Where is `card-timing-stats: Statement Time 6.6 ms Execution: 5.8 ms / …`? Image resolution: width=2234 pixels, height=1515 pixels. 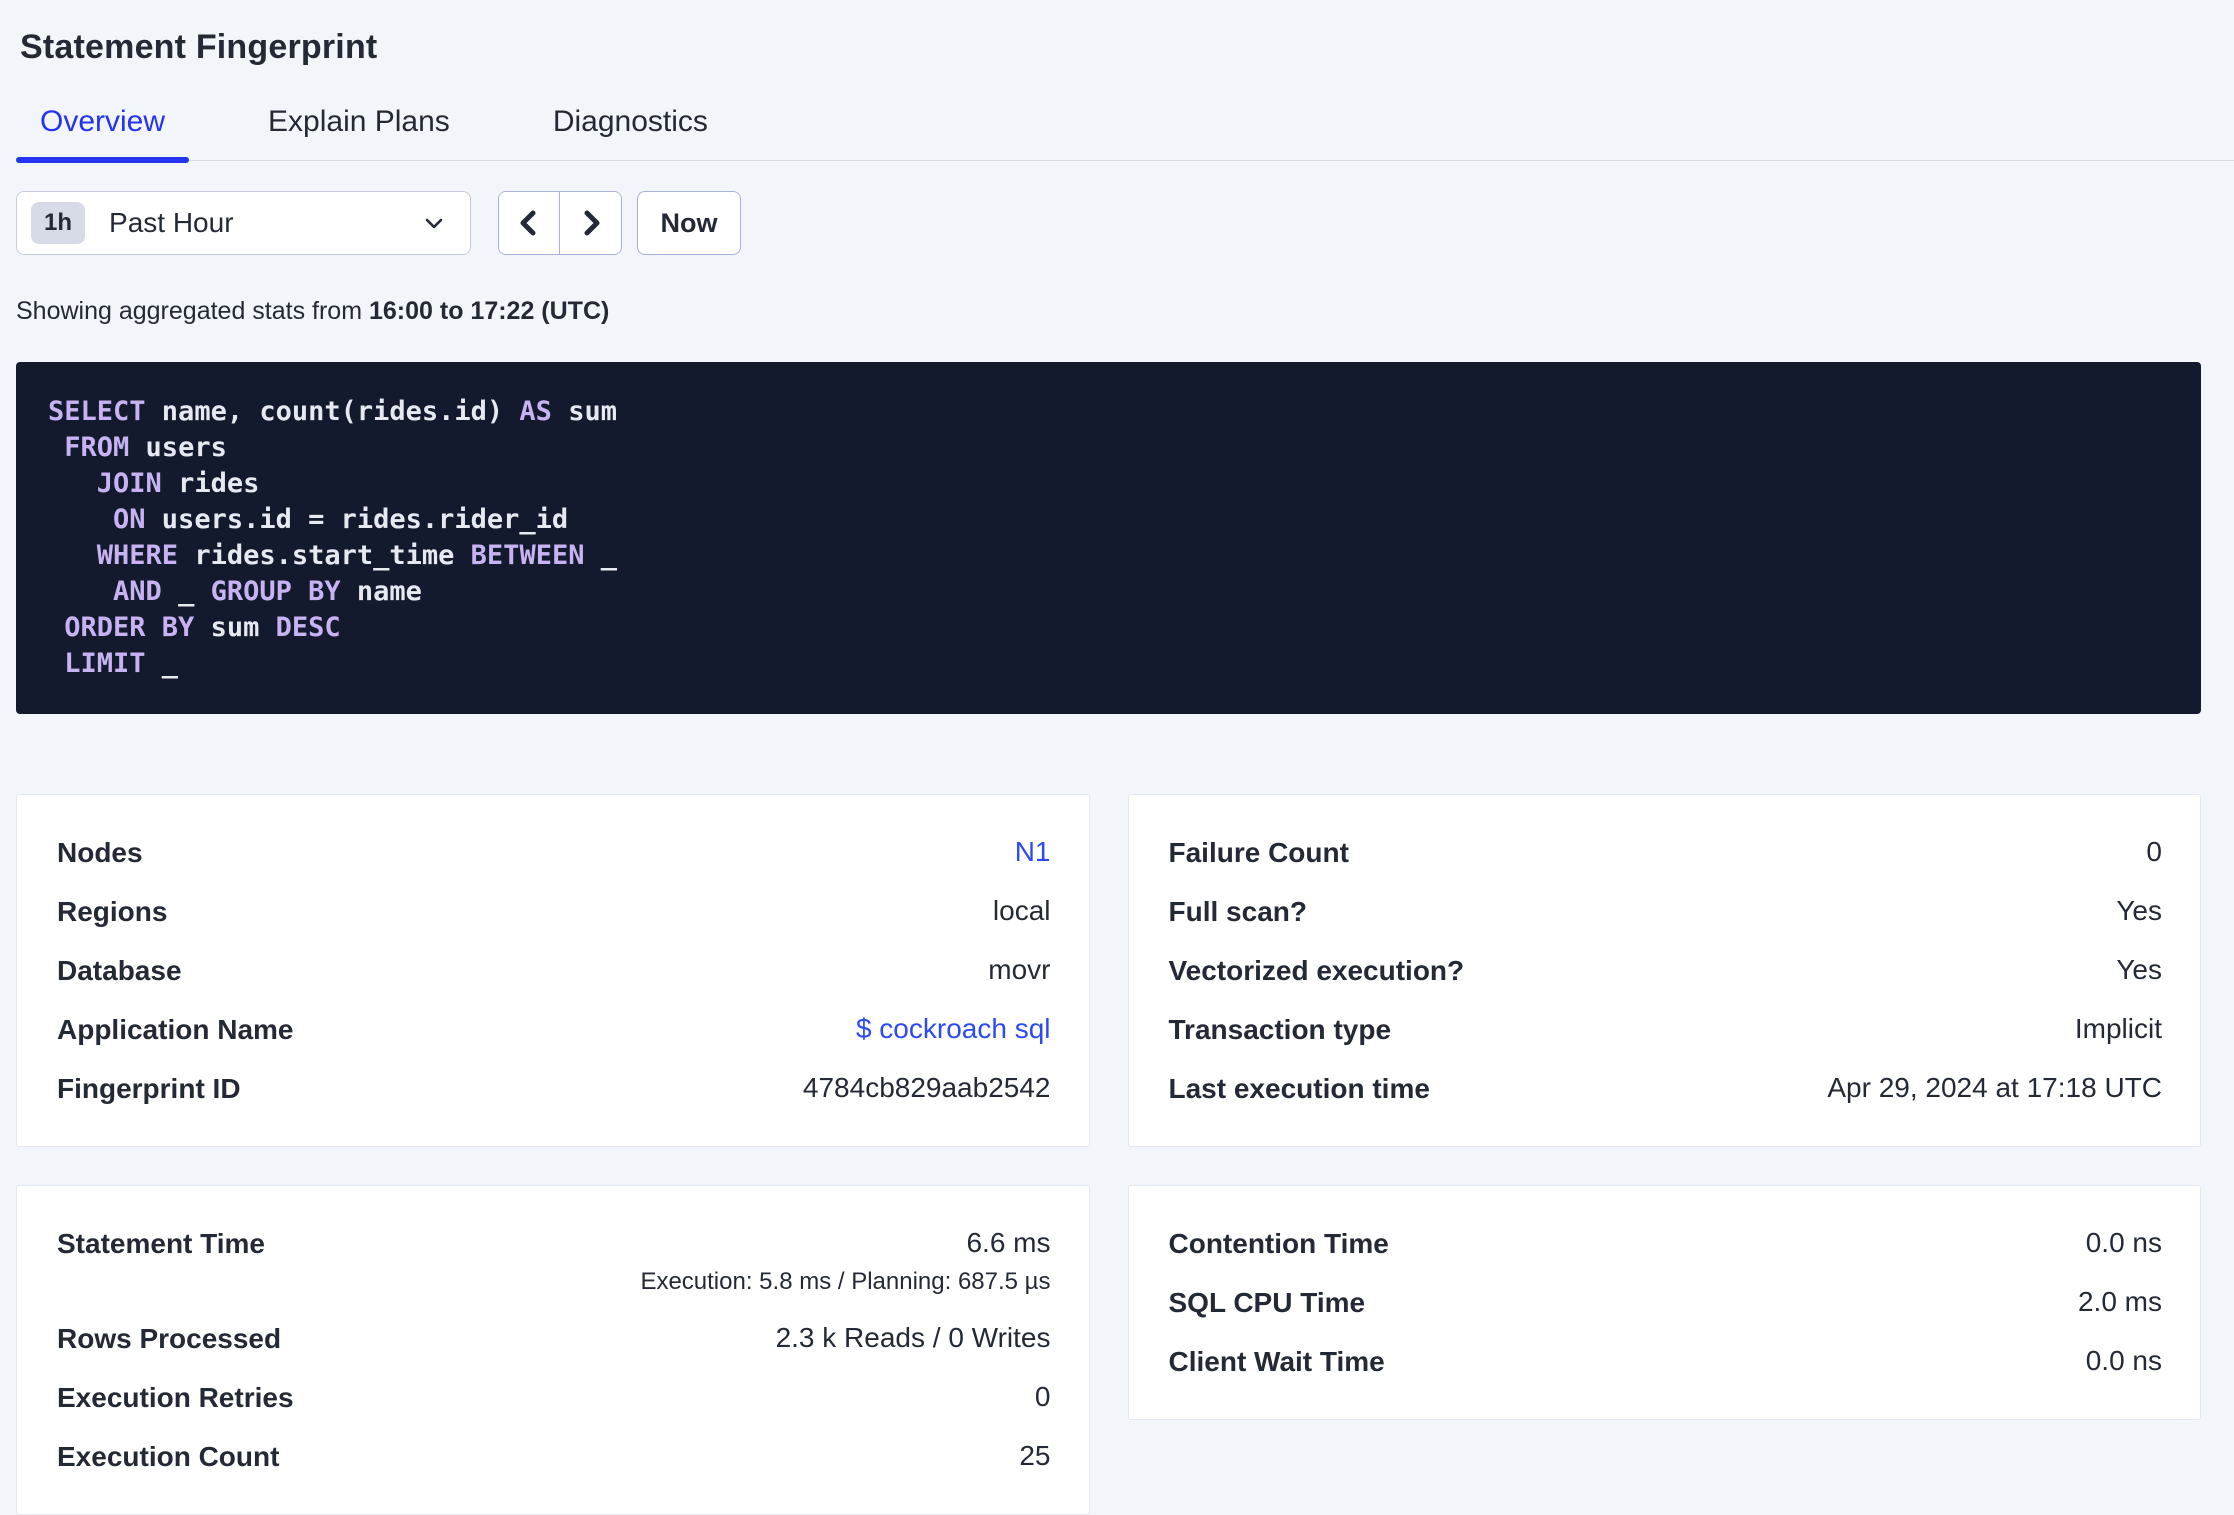 card-timing-stats: Statement Time 6.6 ms Execution: 5.8 ms / … is located at coordinates (553, 1350).